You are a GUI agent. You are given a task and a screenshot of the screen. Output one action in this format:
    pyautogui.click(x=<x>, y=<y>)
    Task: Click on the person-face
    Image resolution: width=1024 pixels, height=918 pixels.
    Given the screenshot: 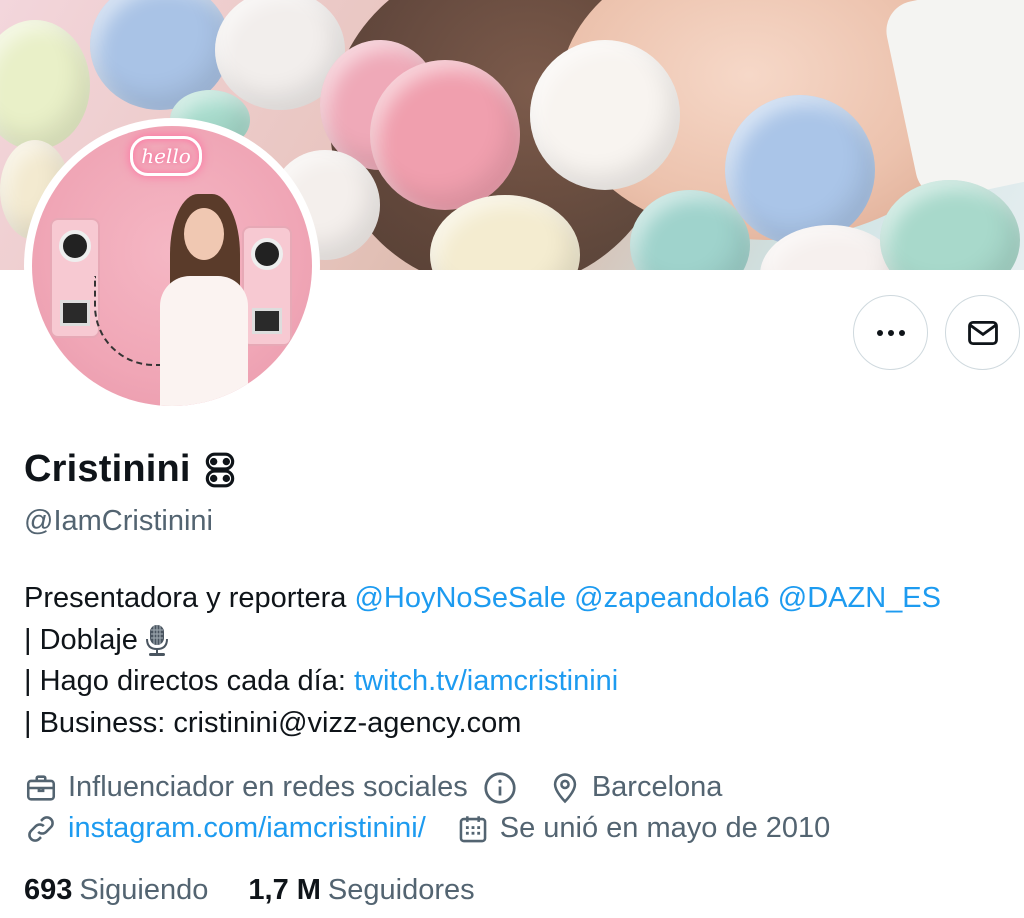 What is the action you would take?
    pyautogui.click(x=204, y=234)
    